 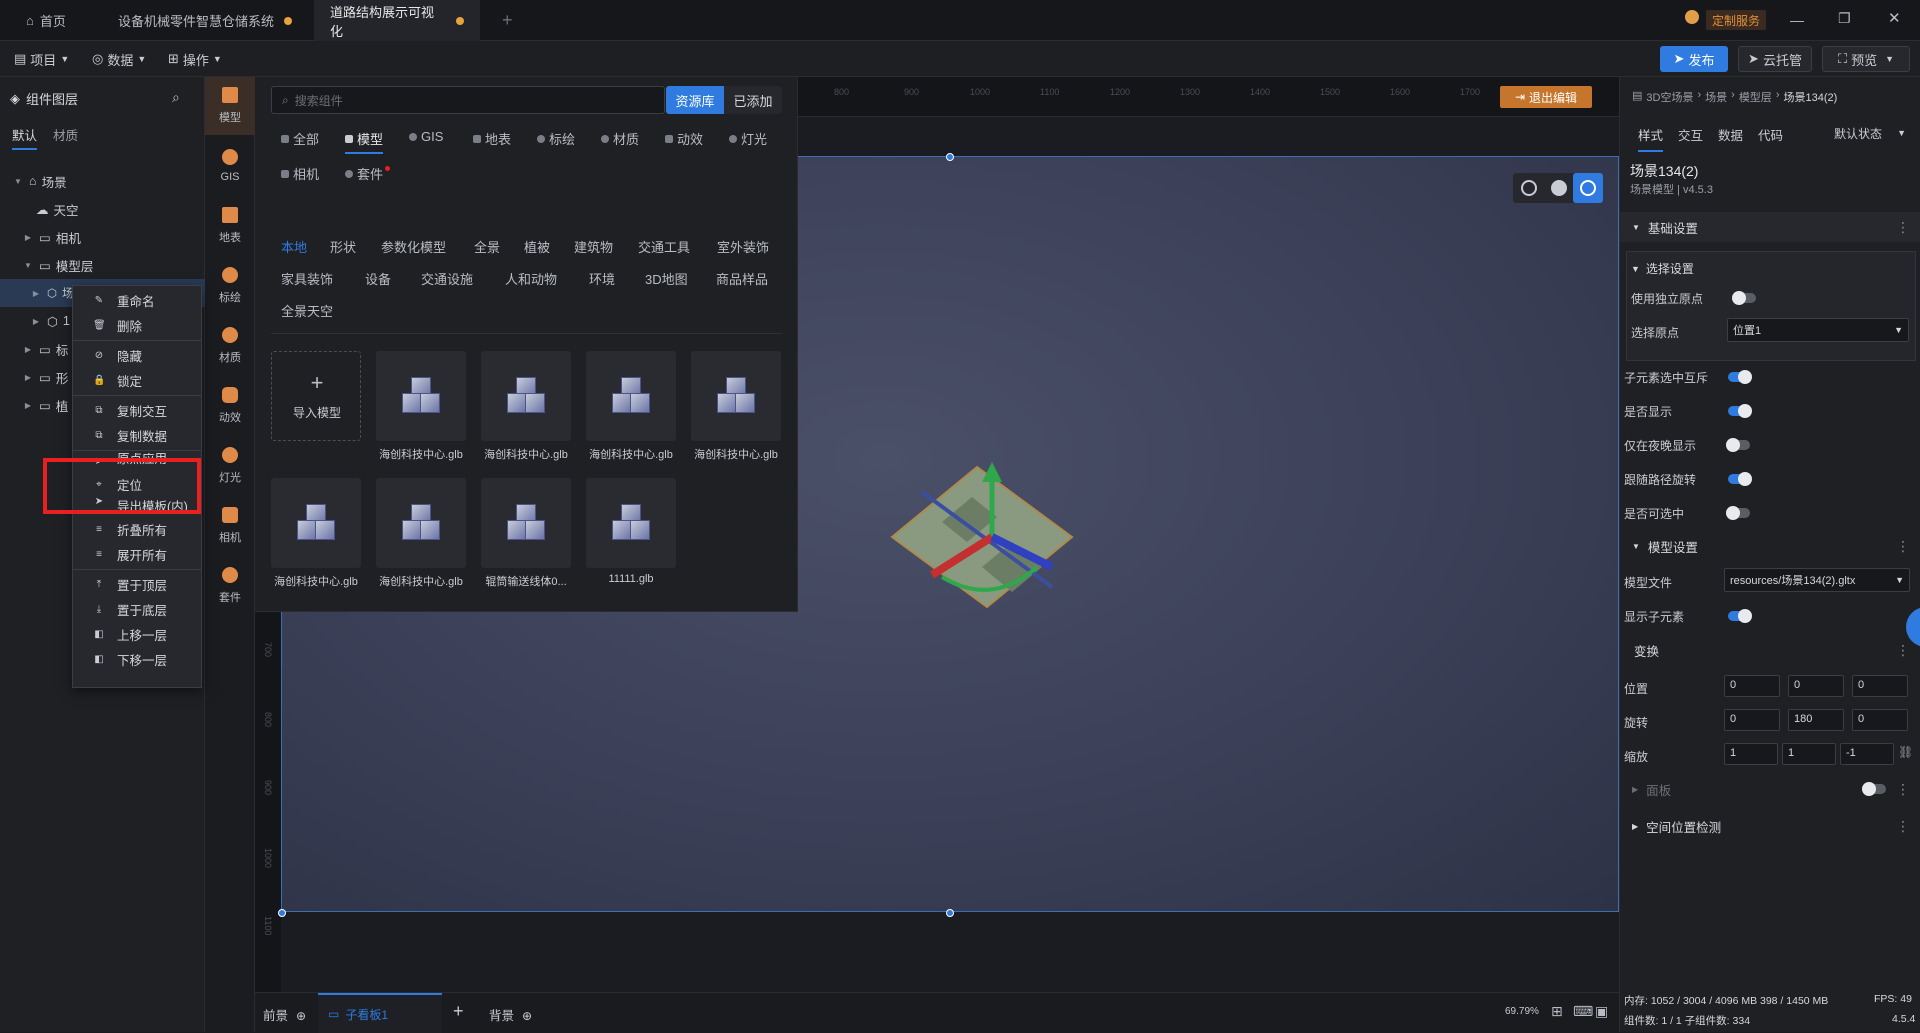 What do you see at coordinates (1740, 411) in the screenshot?
I see `visible-toggle` at bounding box center [1740, 411].